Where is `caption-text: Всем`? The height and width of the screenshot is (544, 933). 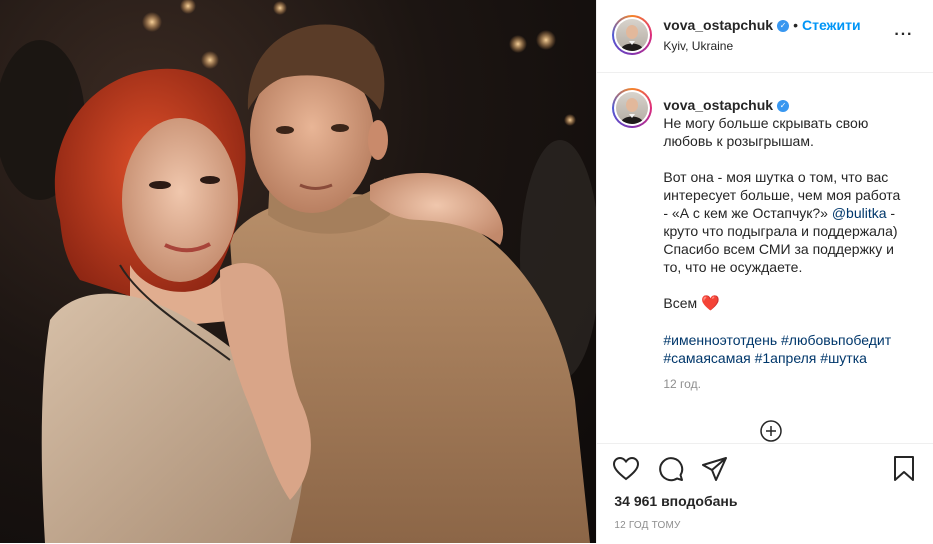 caption-text: Всем is located at coordinates (682, 303).